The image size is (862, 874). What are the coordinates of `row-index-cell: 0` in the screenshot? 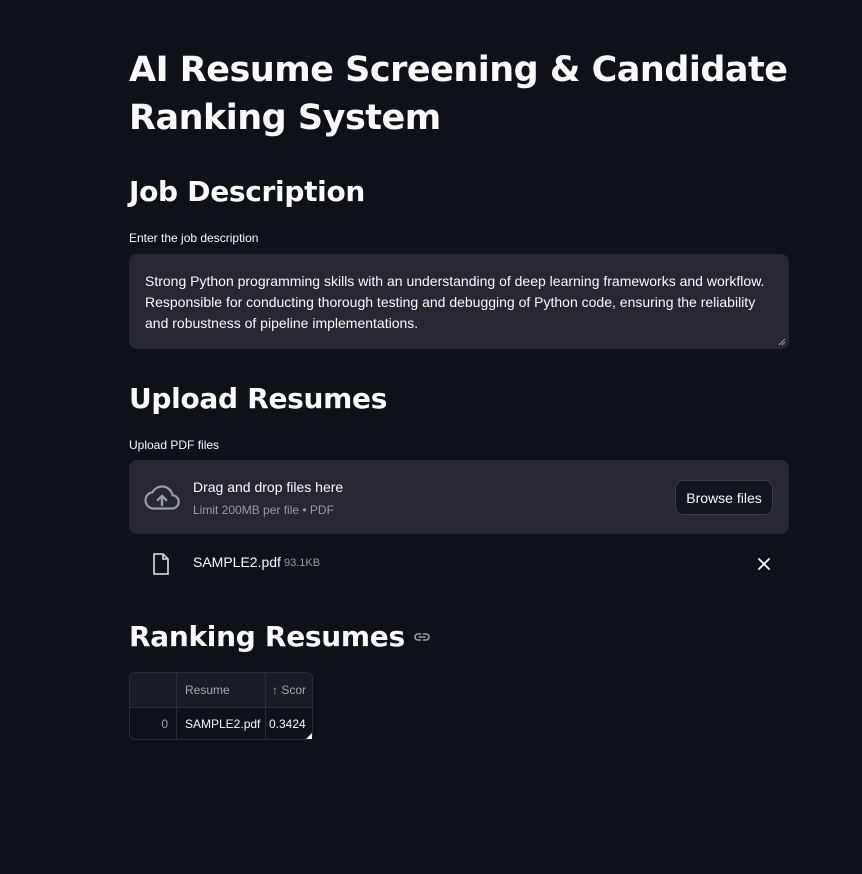 It's located at (153, 723).